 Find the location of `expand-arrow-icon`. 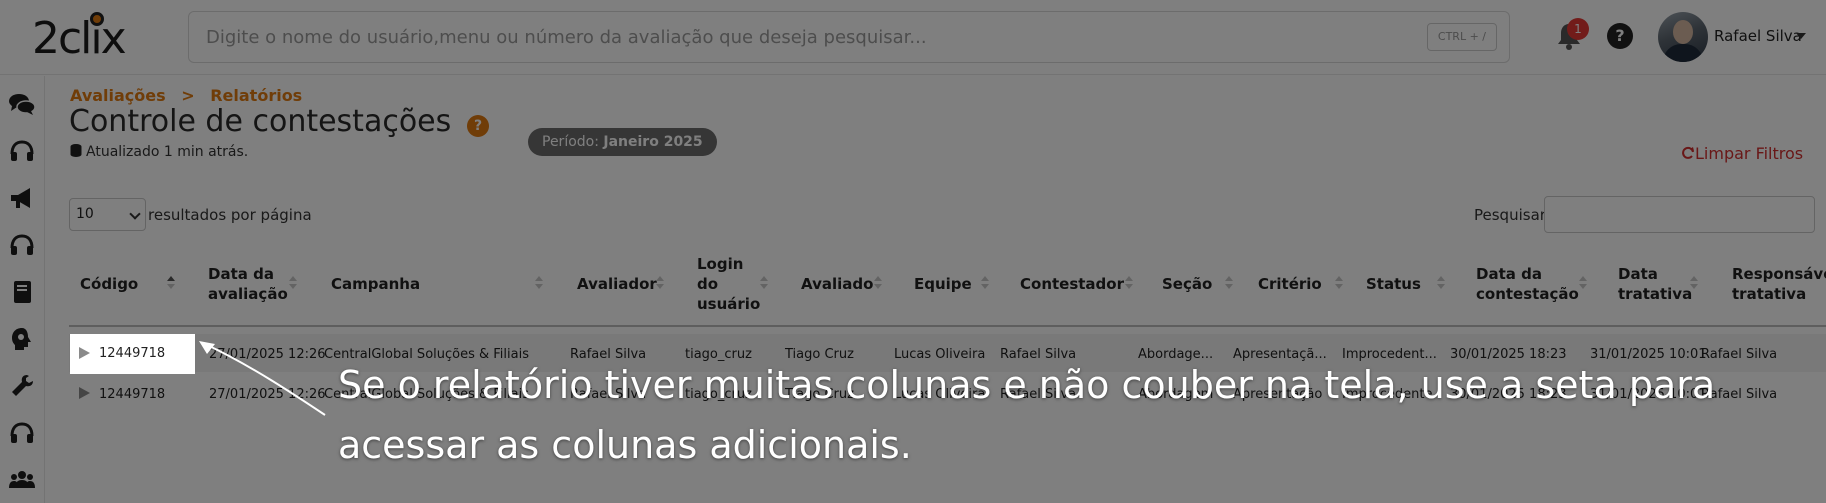

expand-arrow-icon is located at coordinates (84, 353).